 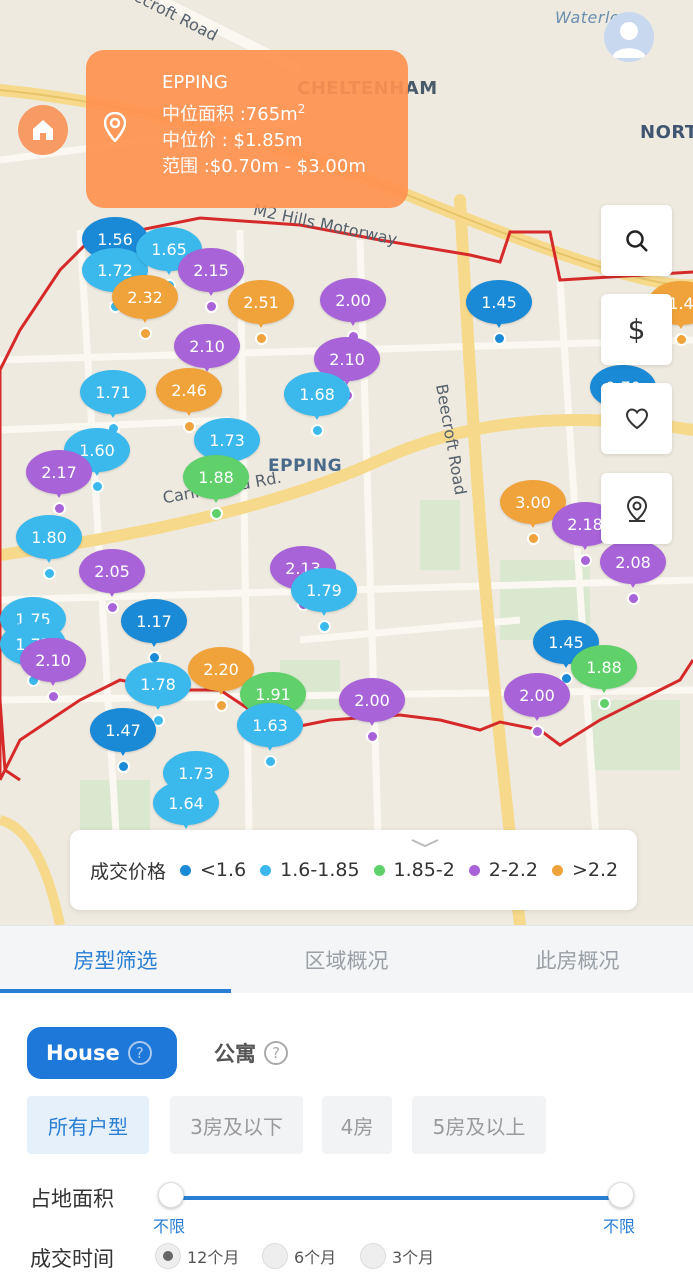 What do you see at coordinates (195, 82) in the screenshot?
I see `info-suburb: EPPING` at bounding box center [195, 82].